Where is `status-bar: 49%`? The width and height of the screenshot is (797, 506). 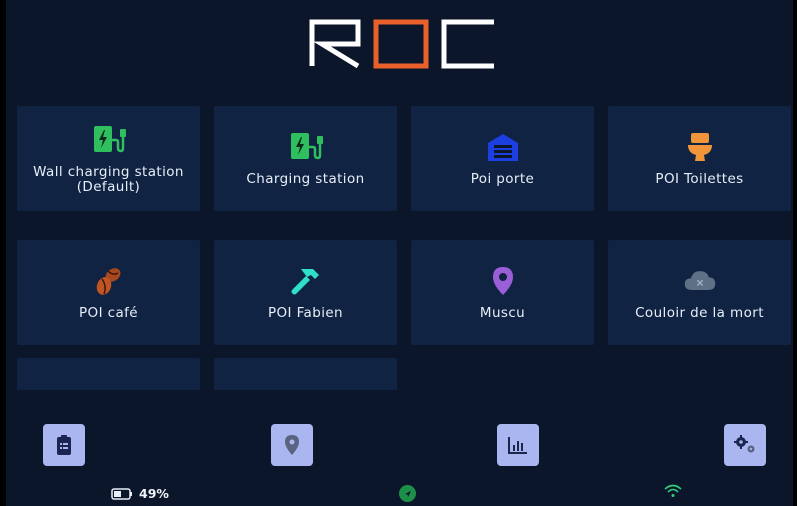 status-bar: 49% is located at coordinates (398, 492).